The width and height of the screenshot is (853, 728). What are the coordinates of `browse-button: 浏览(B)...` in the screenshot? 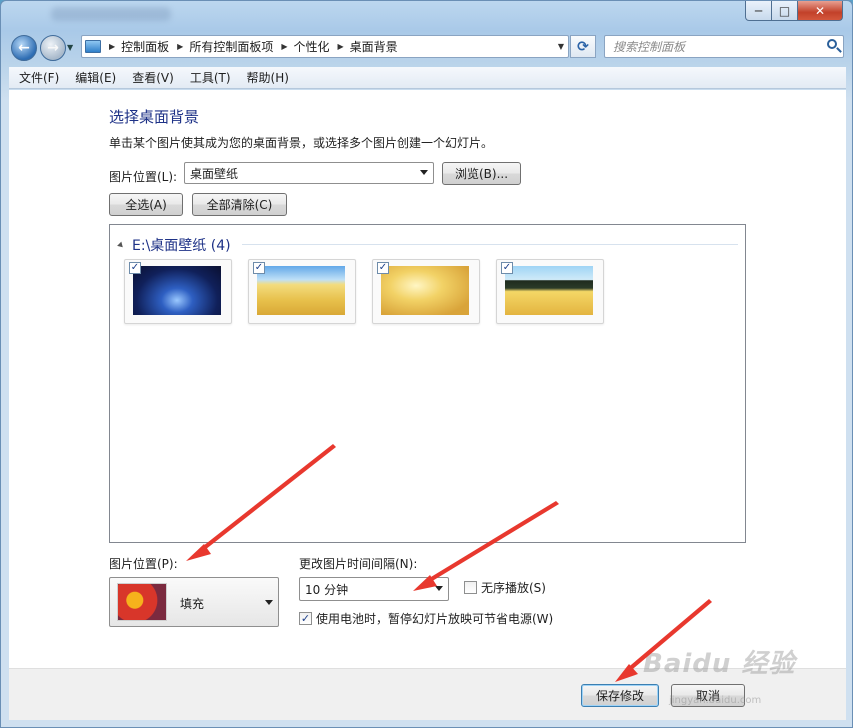 It's located at (481, 173).